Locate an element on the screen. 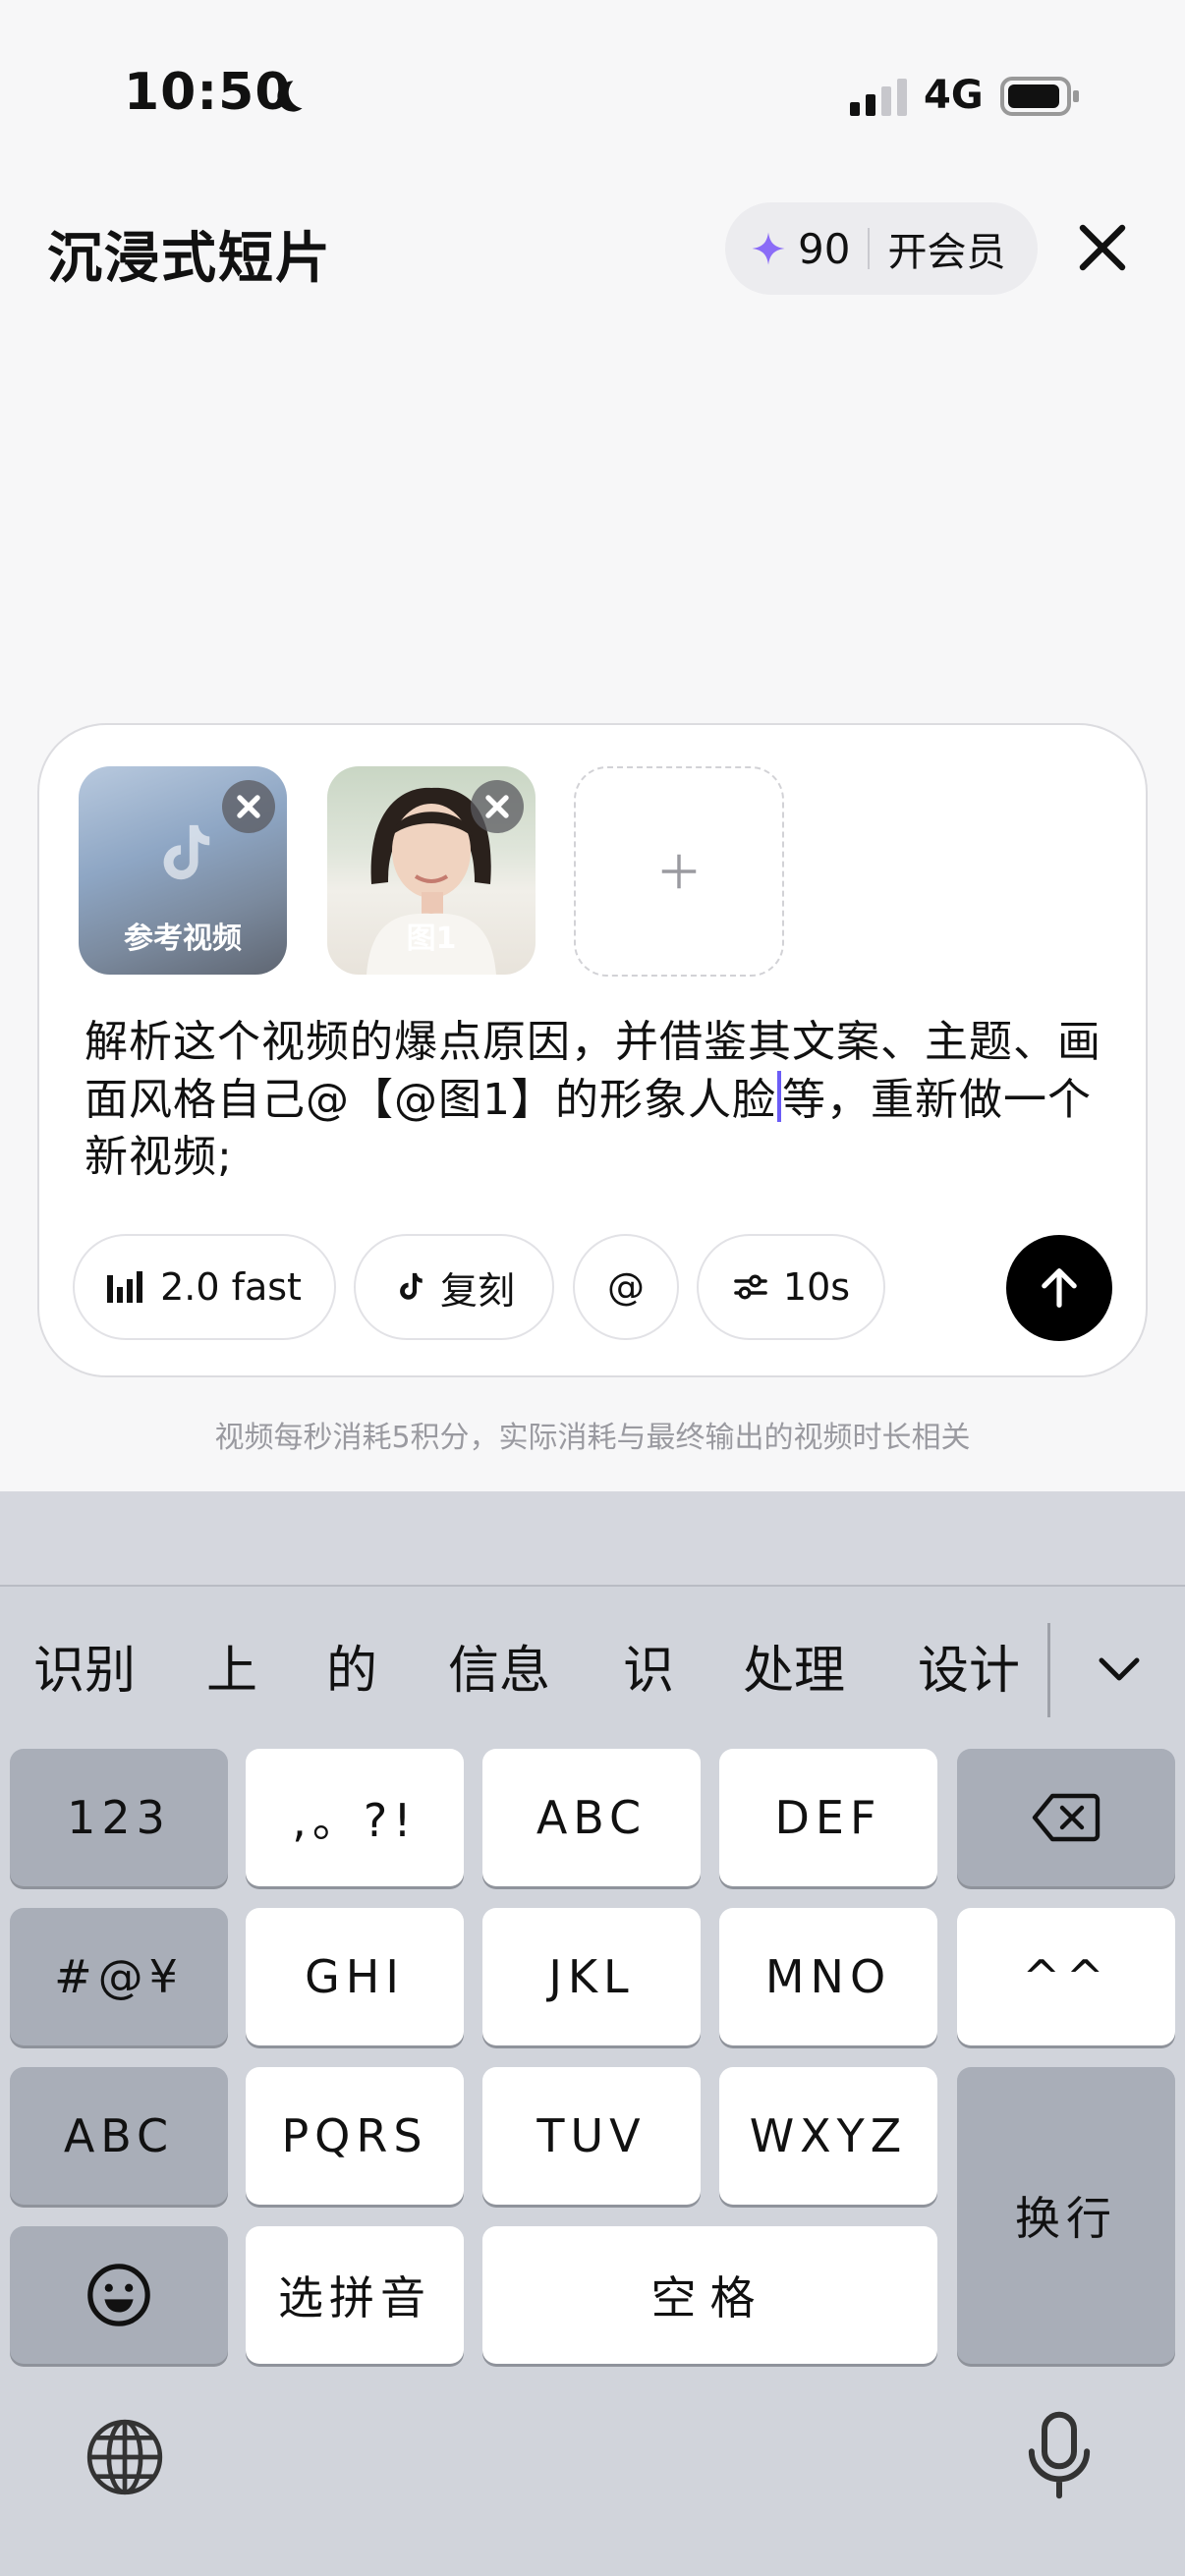 This screenshot has height=2576, width=1185. arrow-up-icon is located at coordinates (1060, 1288).